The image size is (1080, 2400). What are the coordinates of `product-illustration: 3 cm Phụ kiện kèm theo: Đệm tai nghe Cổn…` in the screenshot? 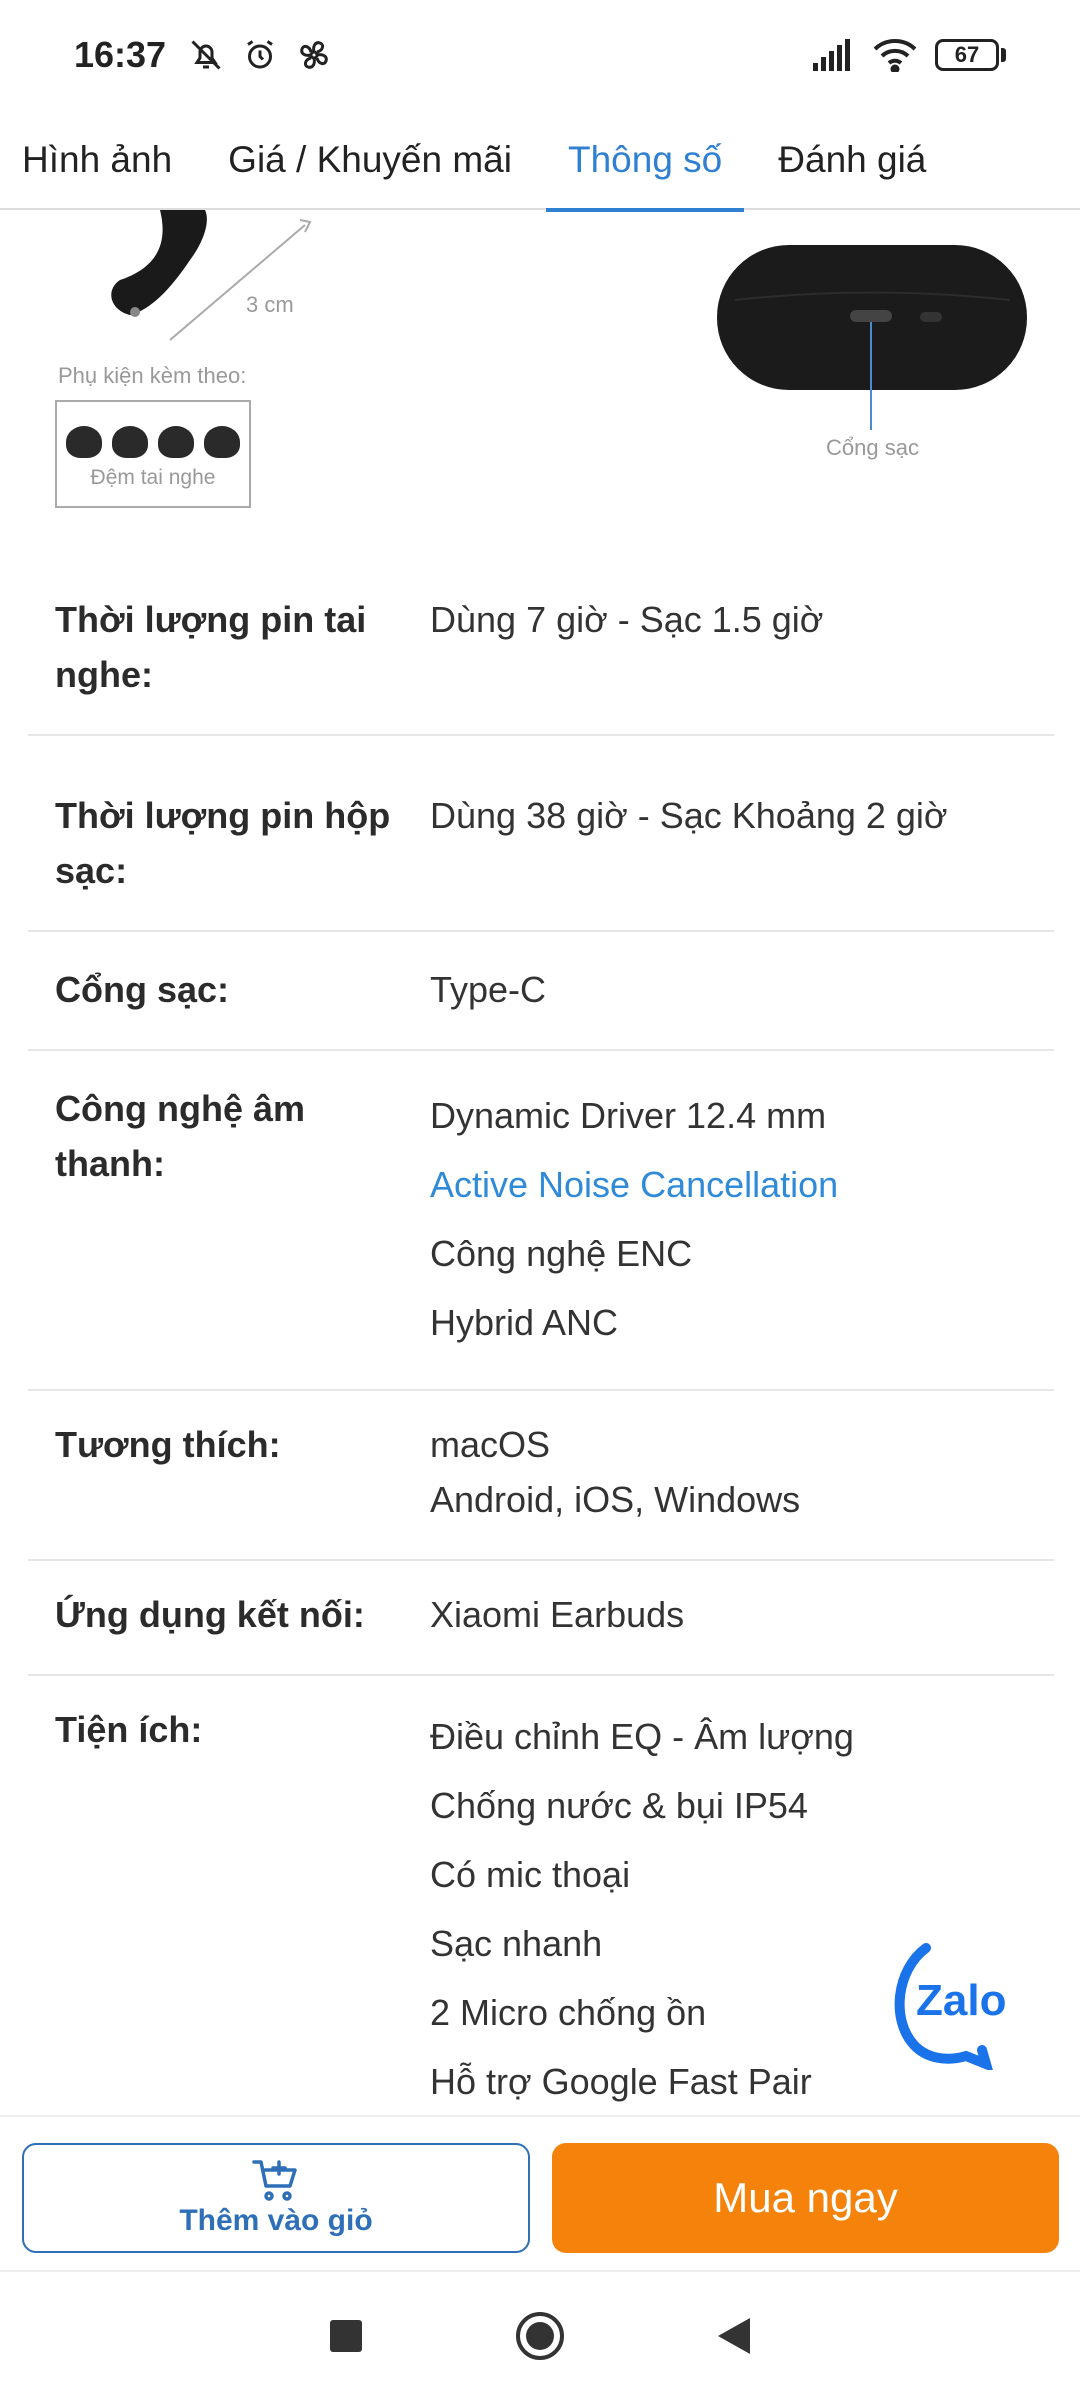 It's located at (540, 375).